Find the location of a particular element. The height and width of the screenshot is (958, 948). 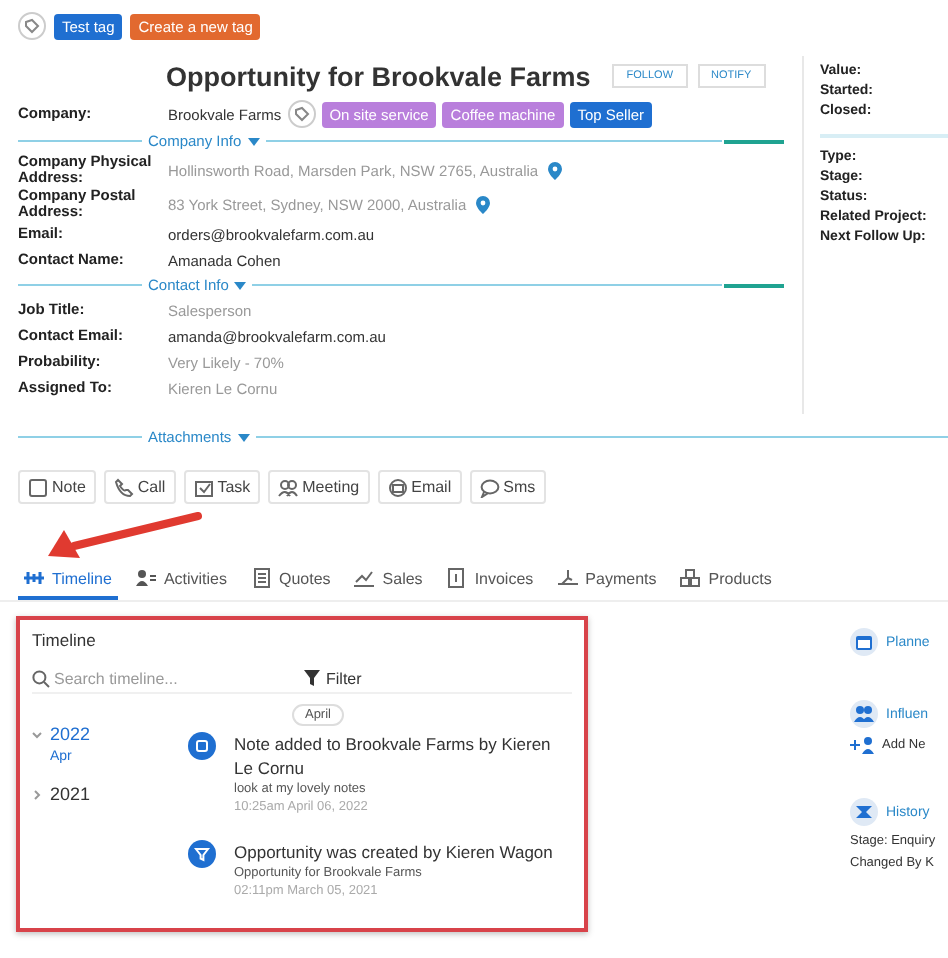

chevron-right-icon is located at coordinates (37, 794).